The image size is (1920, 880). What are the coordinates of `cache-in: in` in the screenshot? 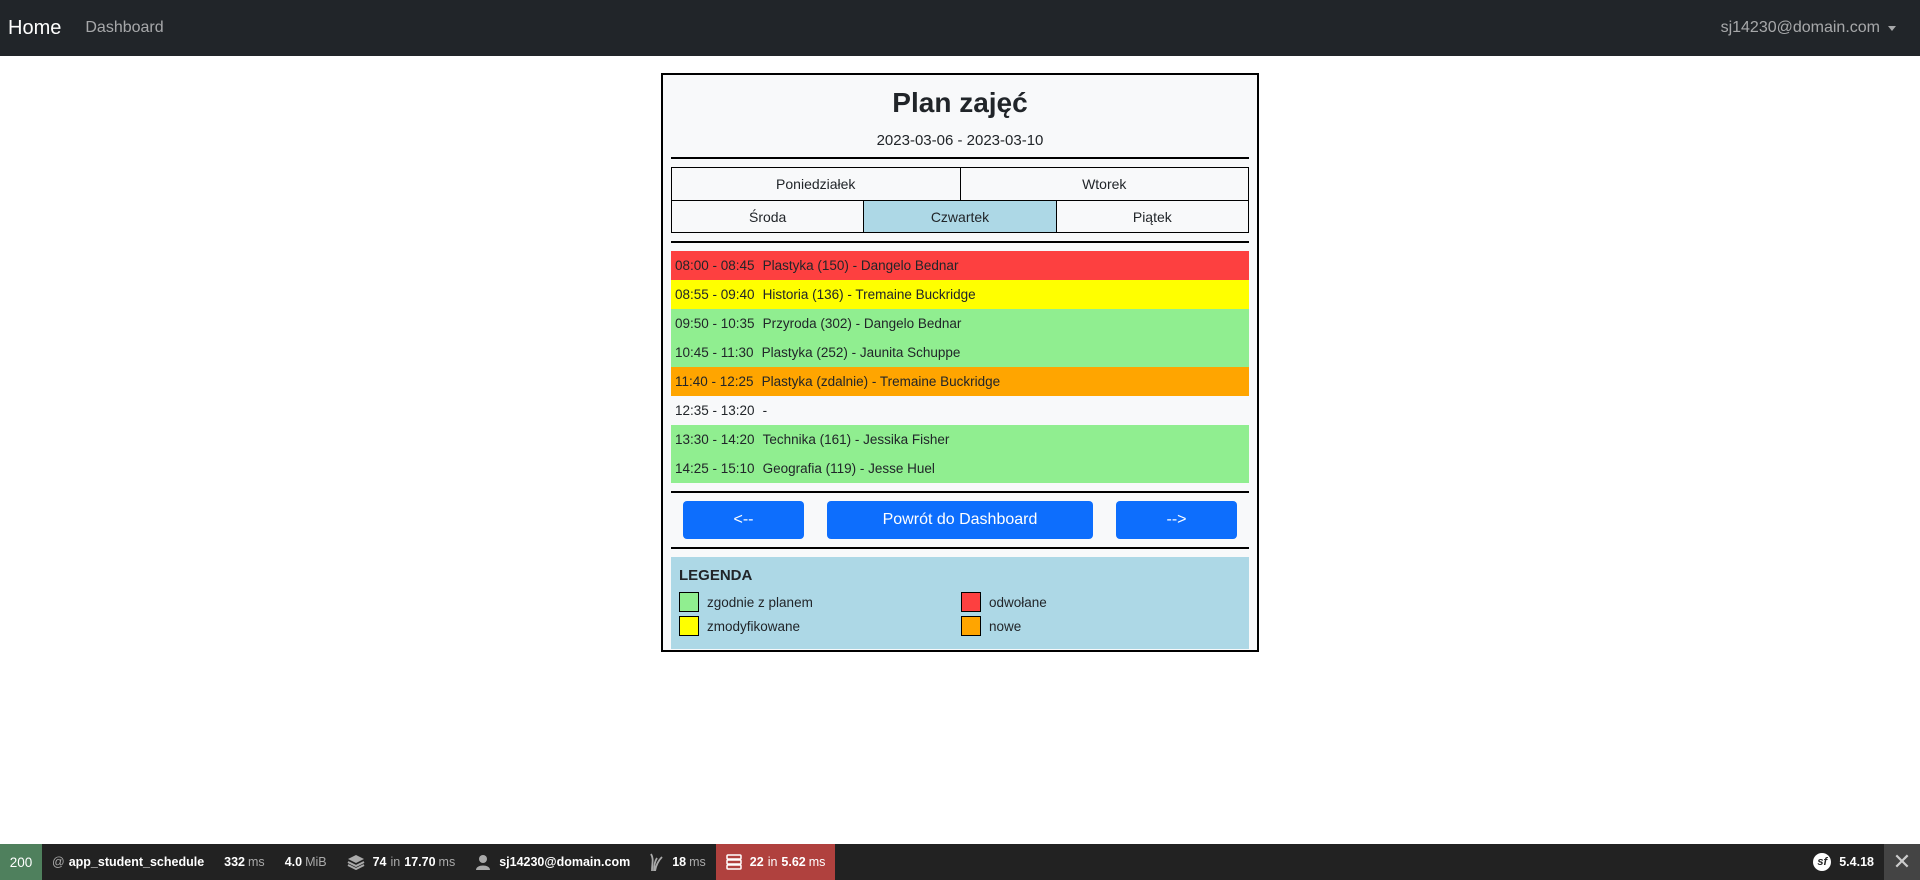 It's located at (395, 862).